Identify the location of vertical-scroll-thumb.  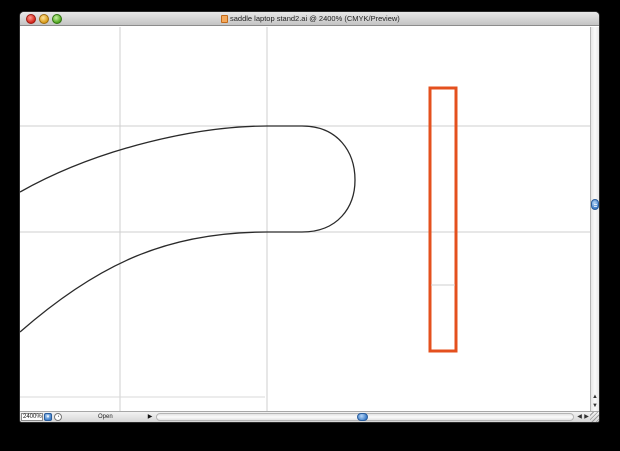
(595, 204).